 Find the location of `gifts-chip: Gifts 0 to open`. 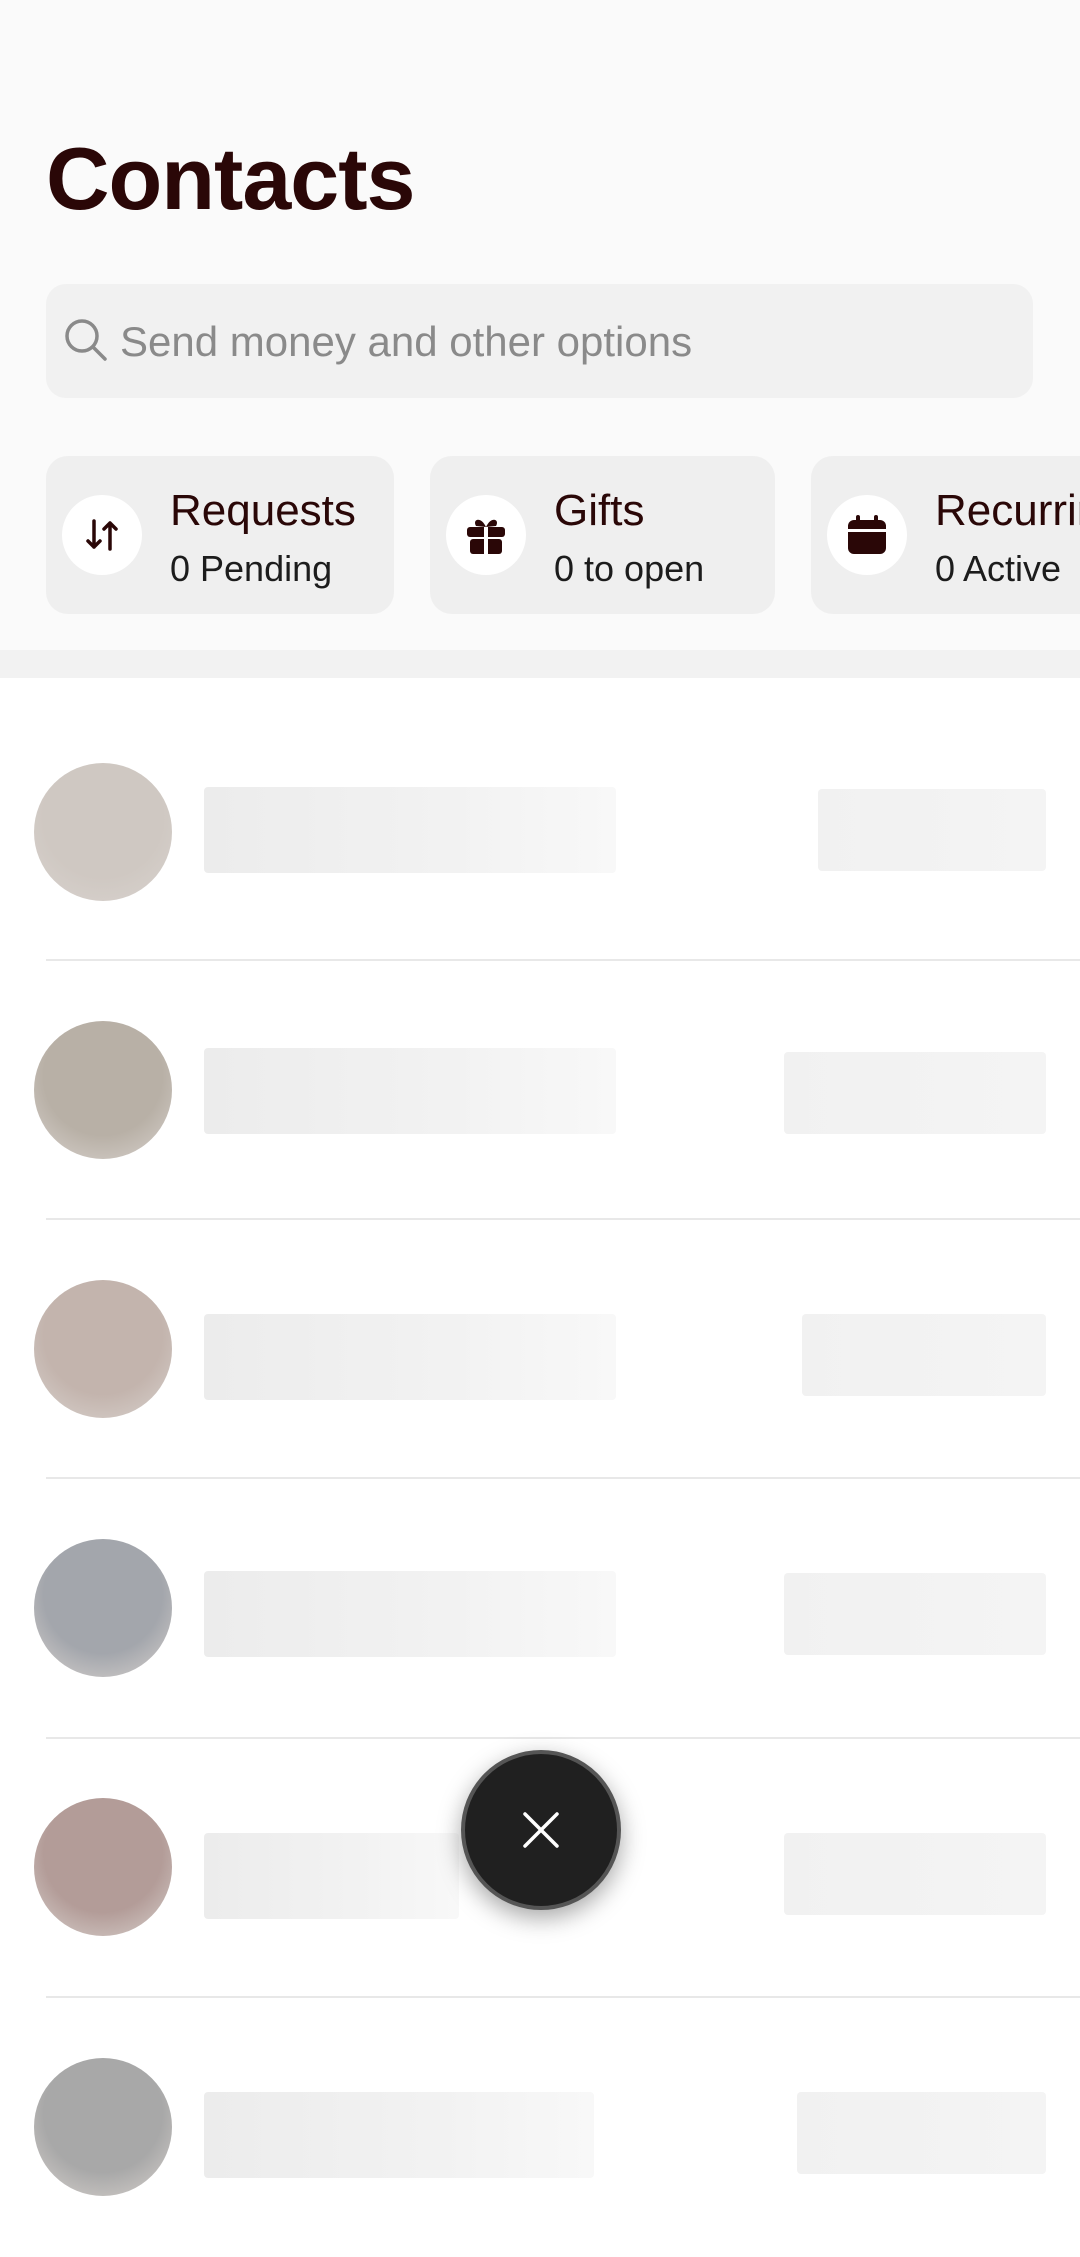

gifts-chip: Gifts 0 to open is located at coordinates (602, 535).